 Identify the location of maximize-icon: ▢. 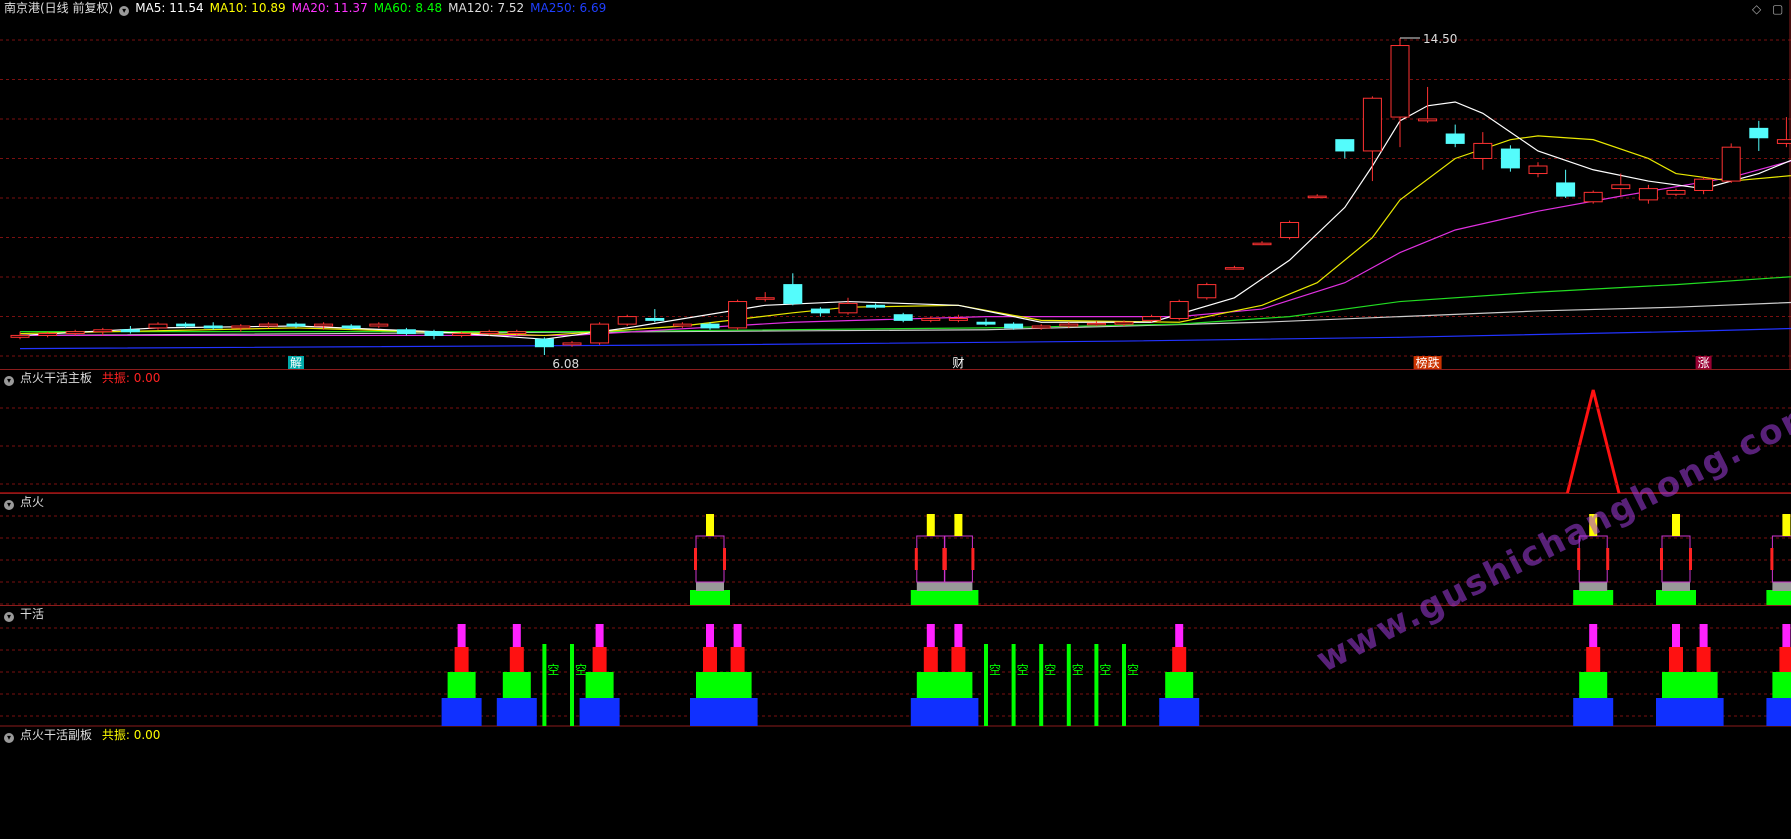
(1777, 9).